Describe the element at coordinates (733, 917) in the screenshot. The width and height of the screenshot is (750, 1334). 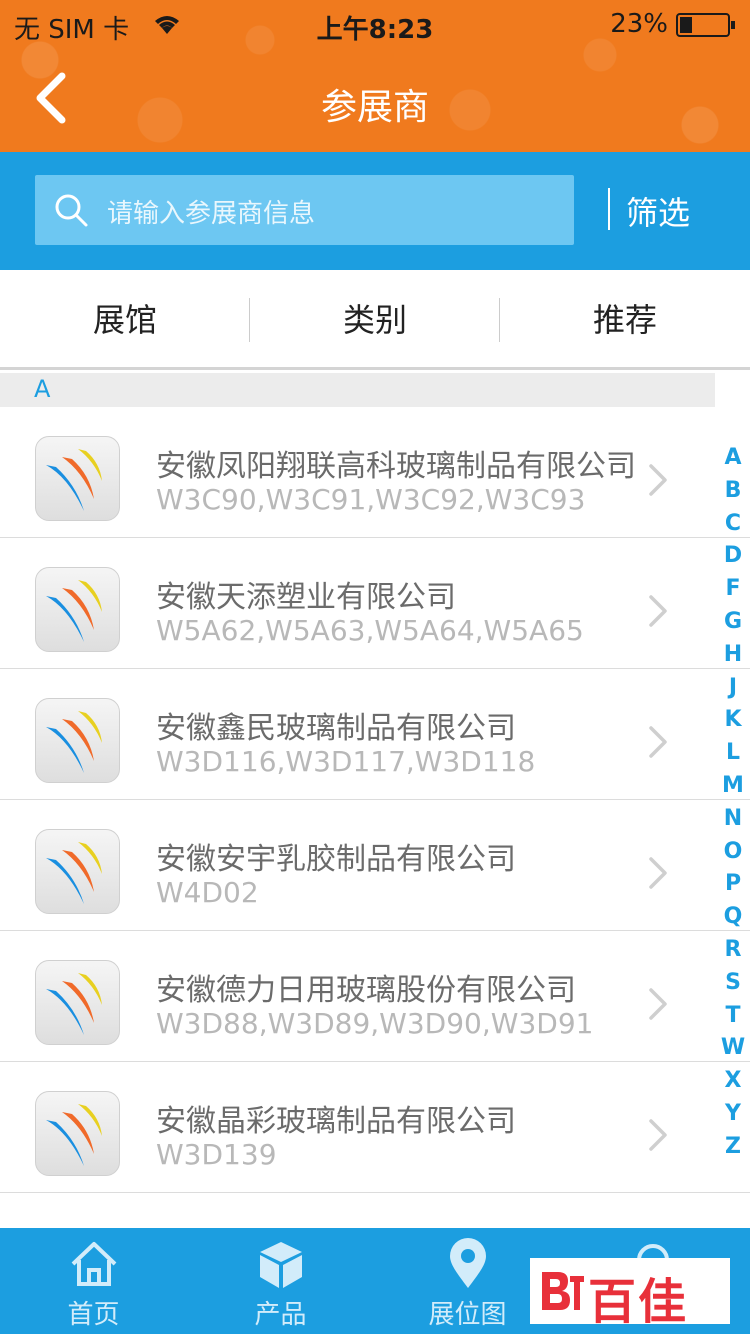
I see `index-letter: Q` at that location.